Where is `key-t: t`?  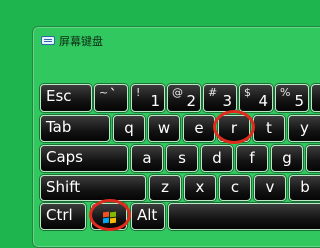 key-t: t is located at coordinates (269, 128).